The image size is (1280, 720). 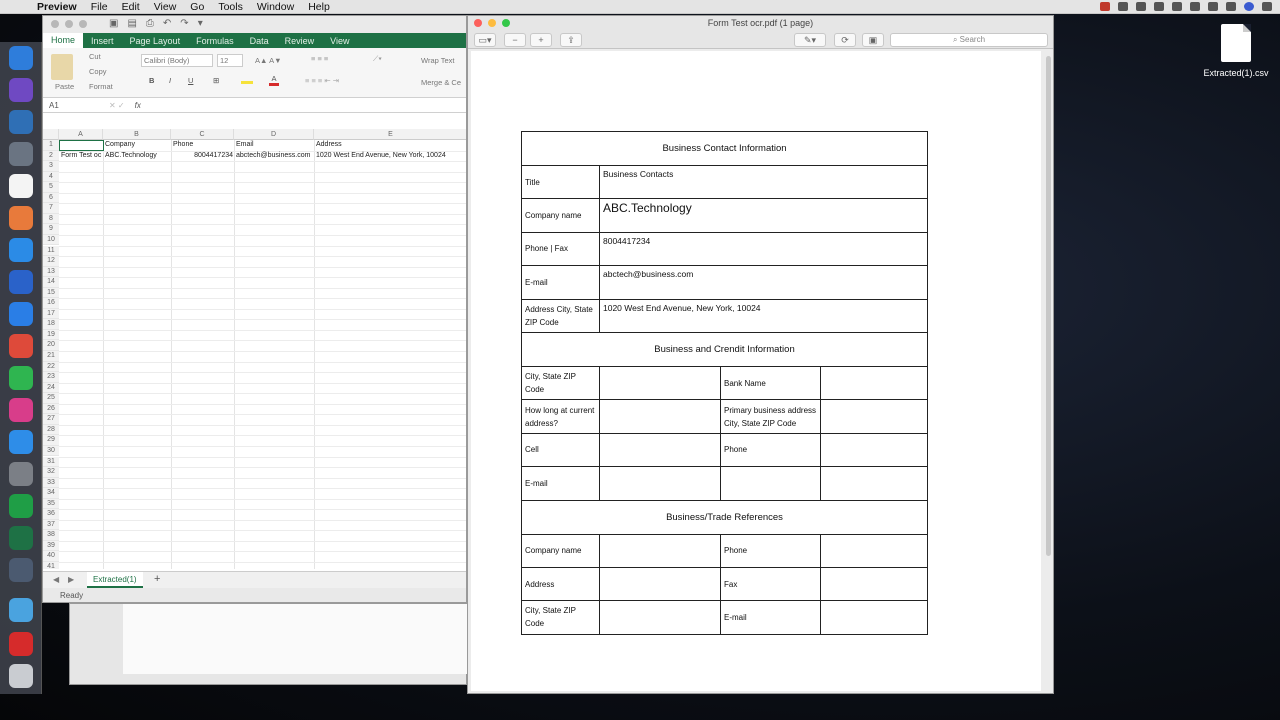 What do you see at coordinates (51, 556) in the screenshot?
I see `row-header: 40` at bounding box center [51, 556].